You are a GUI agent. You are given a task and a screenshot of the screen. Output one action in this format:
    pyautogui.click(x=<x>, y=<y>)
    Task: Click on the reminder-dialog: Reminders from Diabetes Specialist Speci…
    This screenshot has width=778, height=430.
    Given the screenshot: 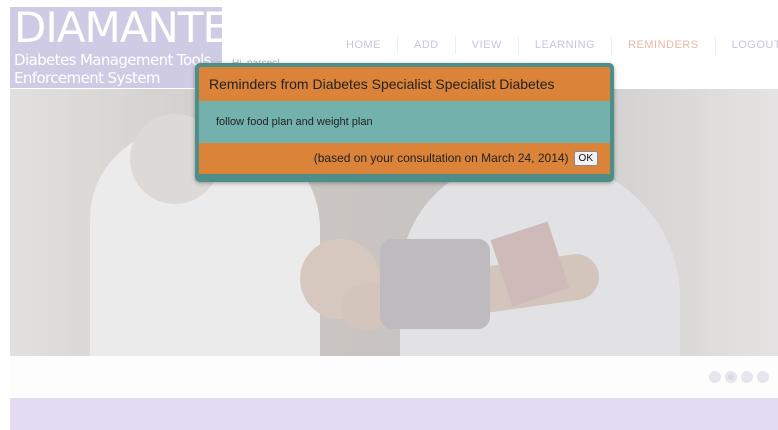 What is the action you would take?
    pyautogui.click(x=404, y=122)
    